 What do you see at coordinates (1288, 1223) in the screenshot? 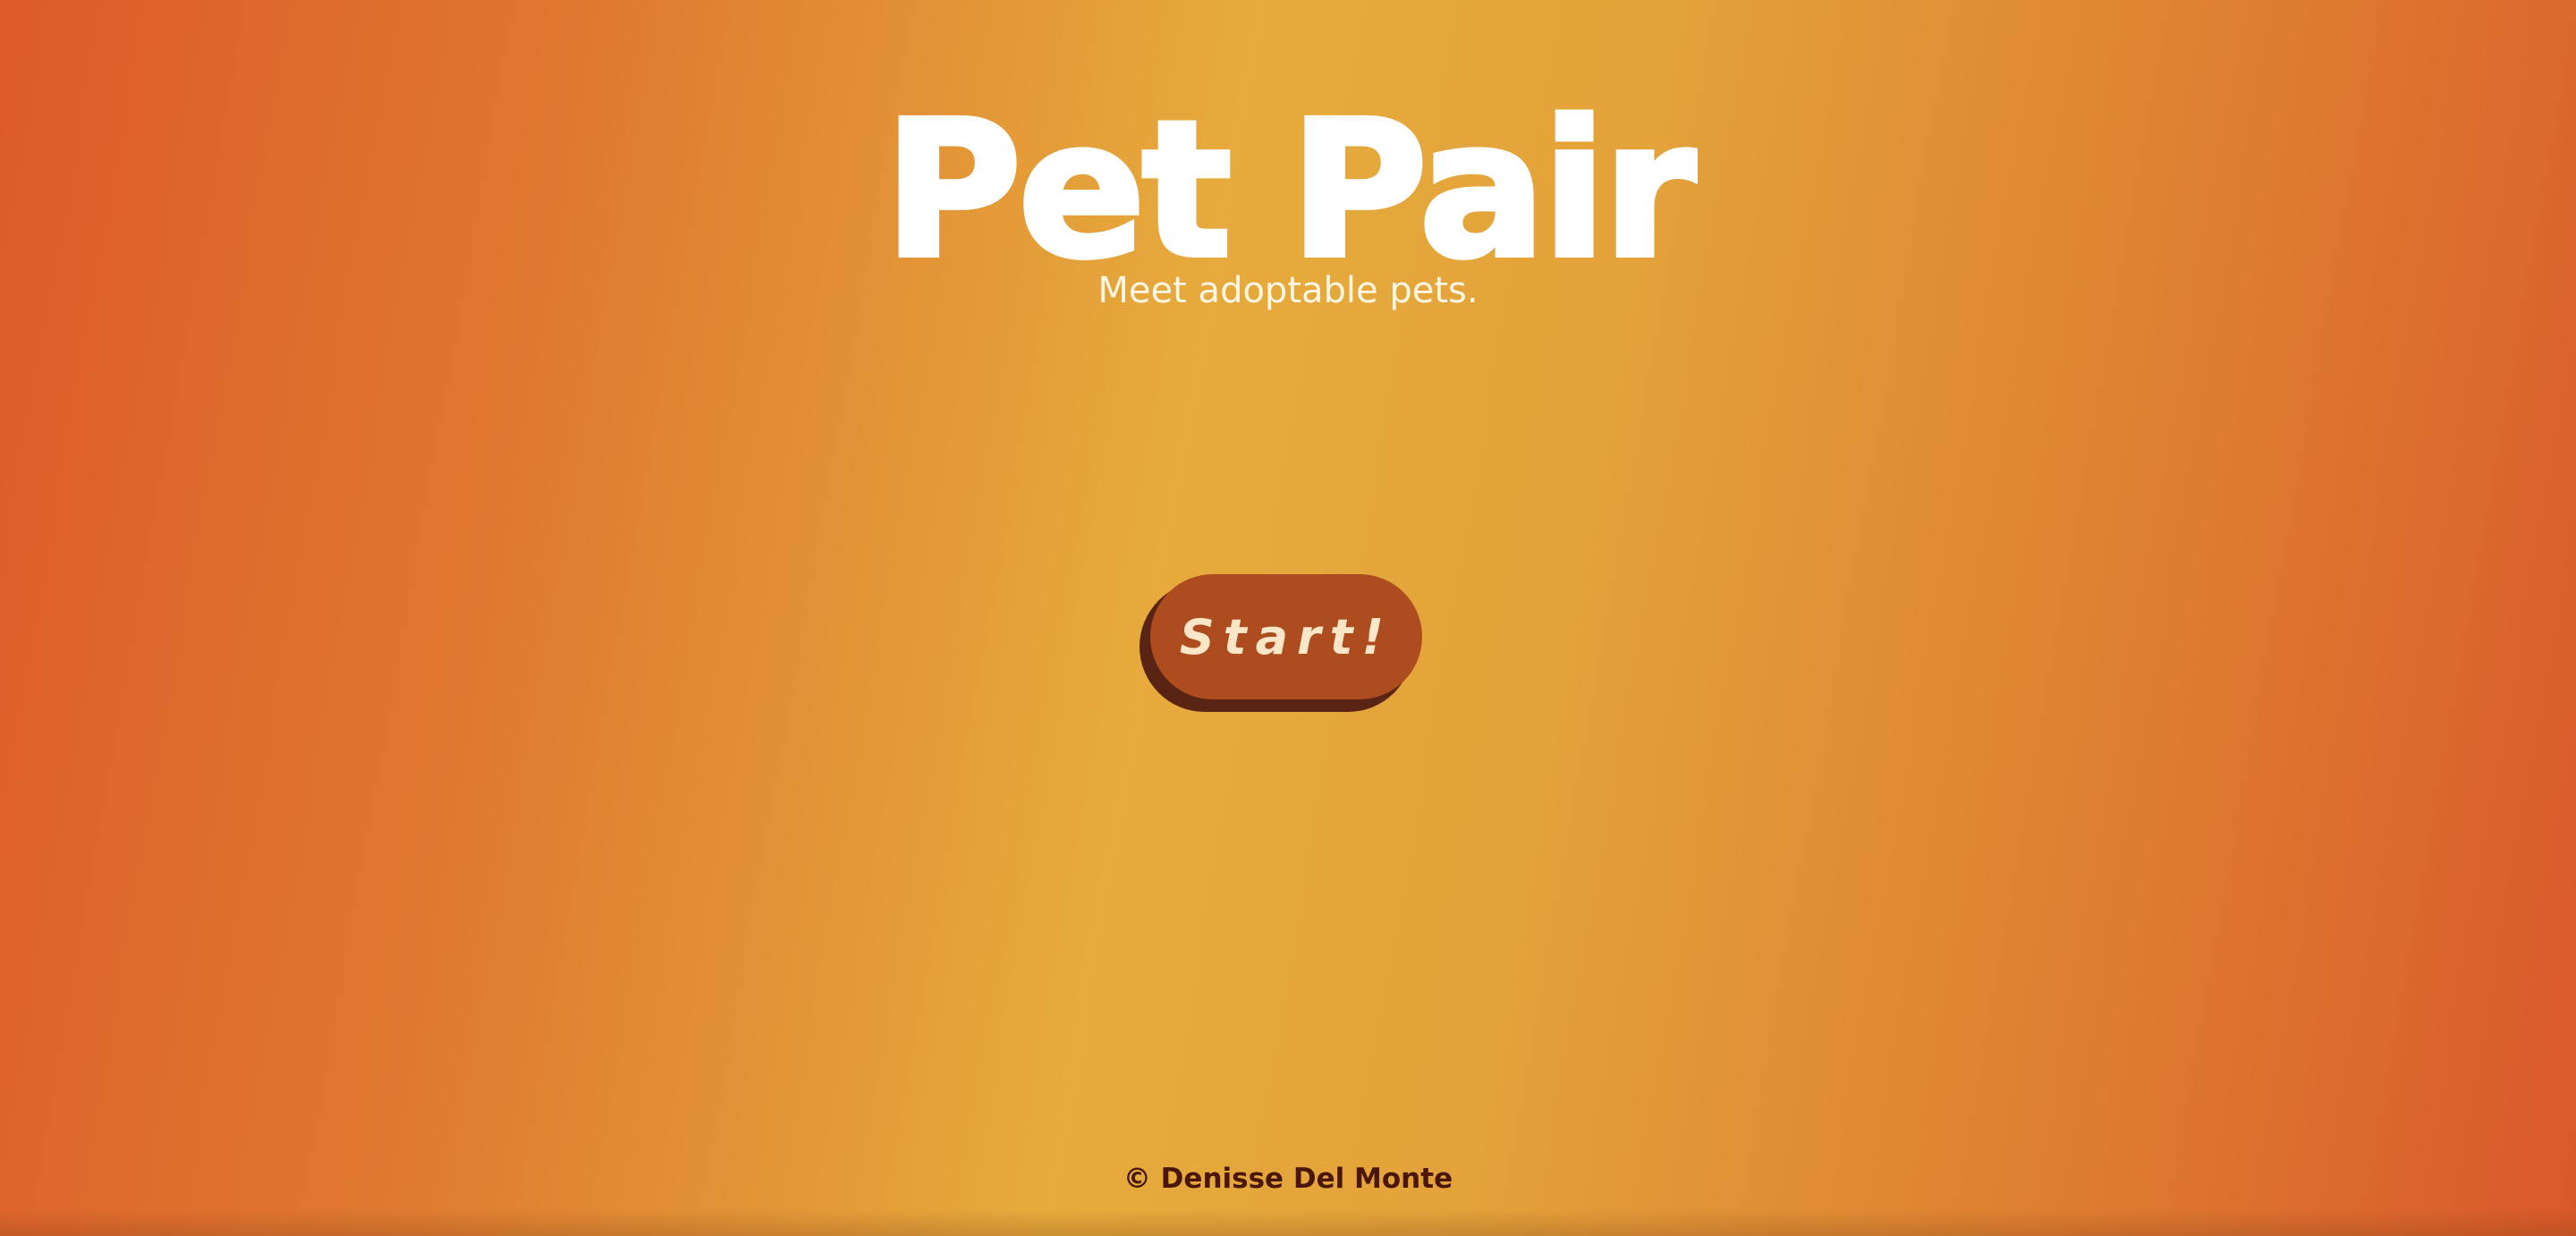
I see `bottom-shade` at bounding box center [1288, 1223].